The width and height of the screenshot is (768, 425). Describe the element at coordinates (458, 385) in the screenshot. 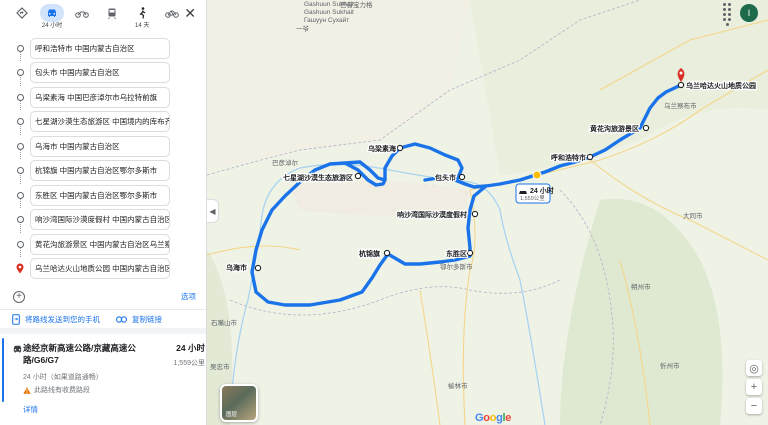

I see `place-label: 榆林市` at that location.